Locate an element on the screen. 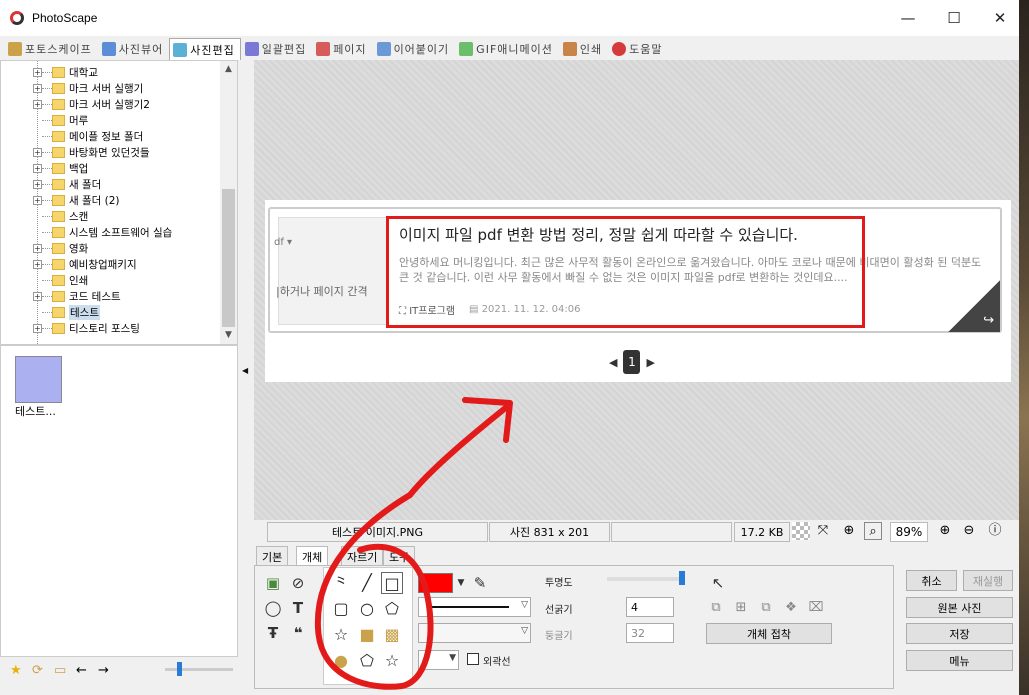 The width and height of the screenshot is (1029, 695). minimize-button: — is located at coordinates (908, 18).